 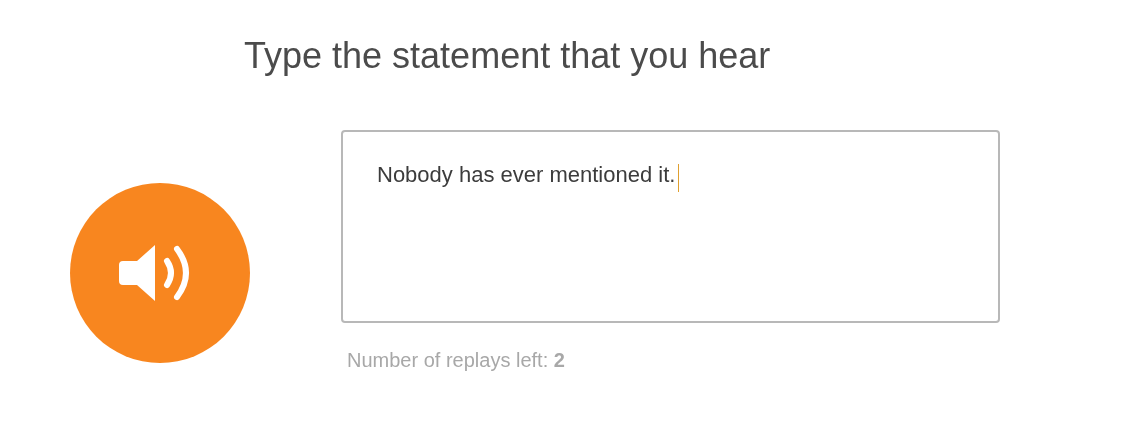 What do you see at coordinates (456, 360) in the screenshot?
I see `replays-left-text: Number of replays left: 2` at bounding box center [456, 360].